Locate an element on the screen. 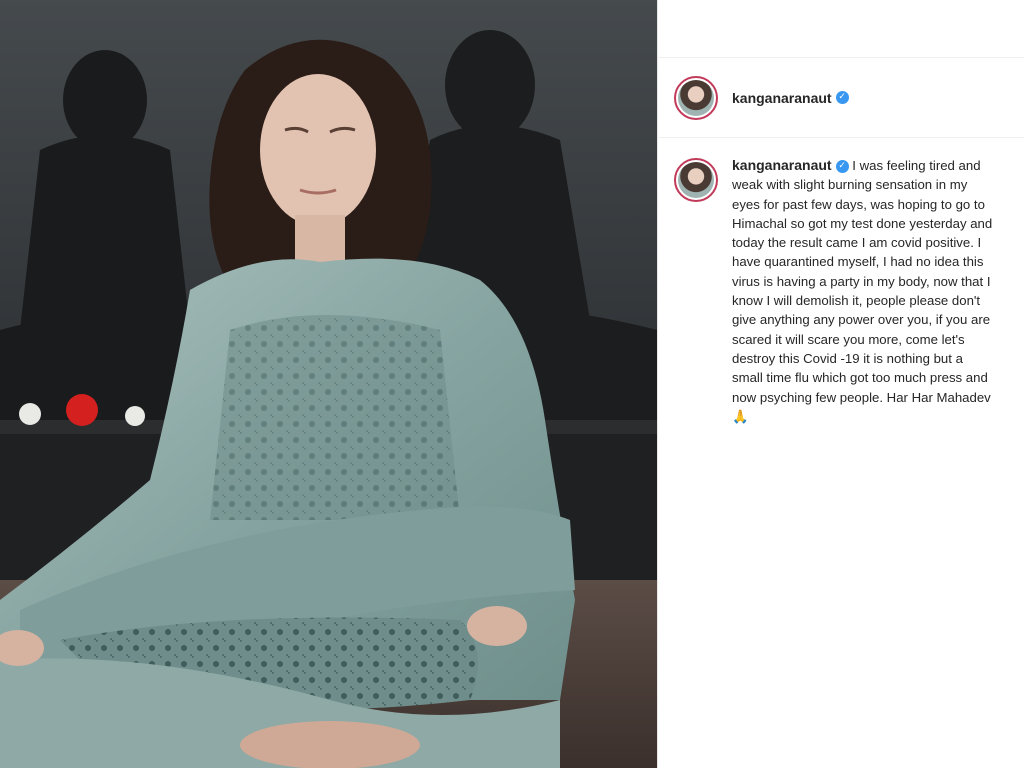 The height and width of the screenshot is (768, 1024). header-username: kanganaranaut is located at coordinates (782, 98).